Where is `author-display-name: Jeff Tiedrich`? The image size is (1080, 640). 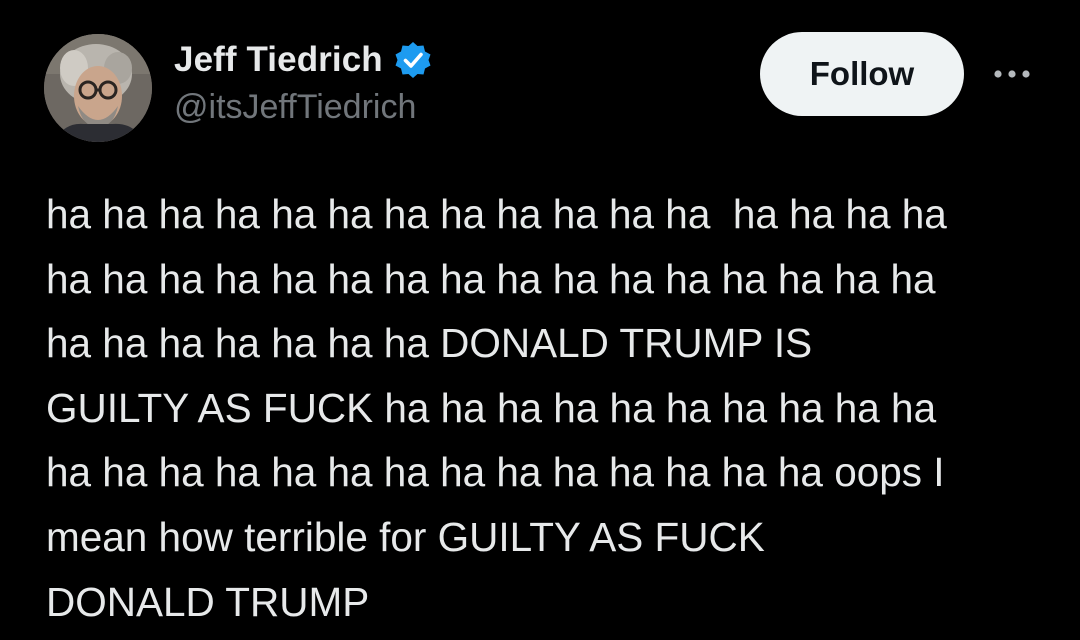 author-display-name: Jeff Tiedrich is located at coordinates (278, 60).